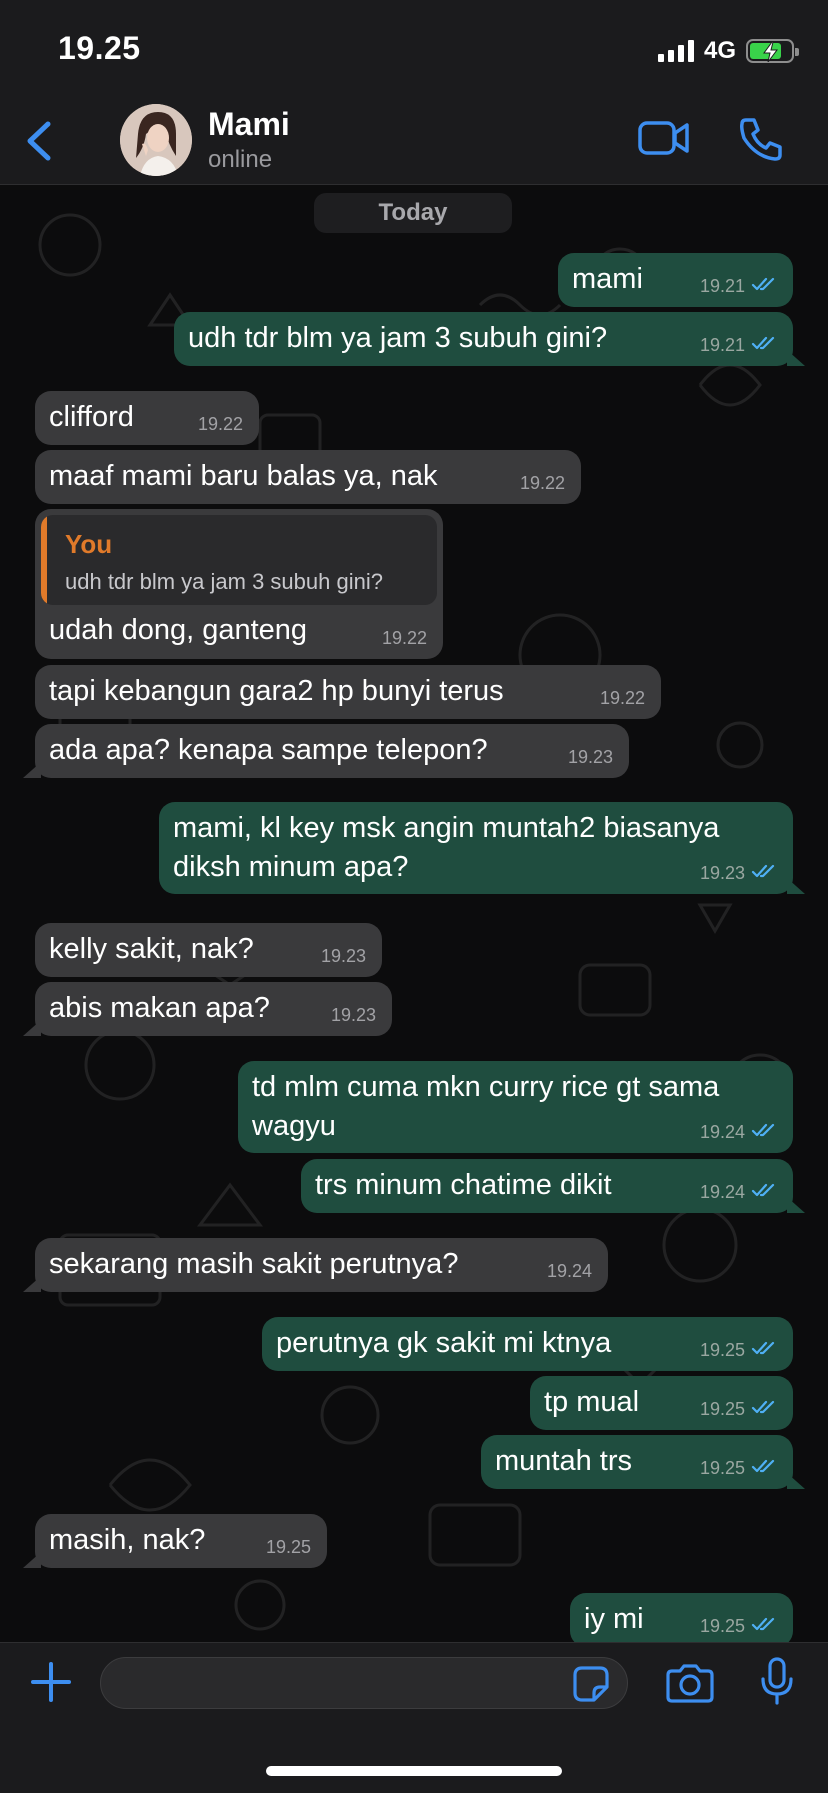 This screenshot has height=1793, width=828. I want to click on battery-icon, so click(772, 51).